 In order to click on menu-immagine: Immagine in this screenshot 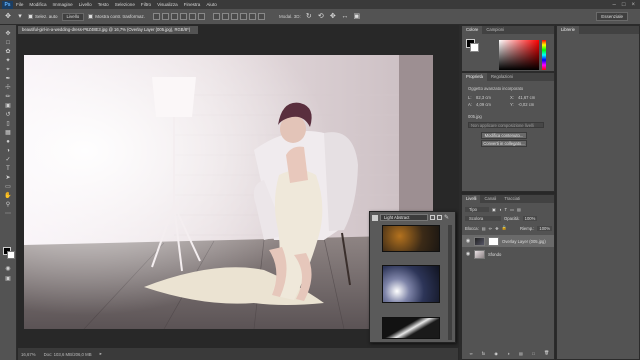, I will do `click(63, 4)`.